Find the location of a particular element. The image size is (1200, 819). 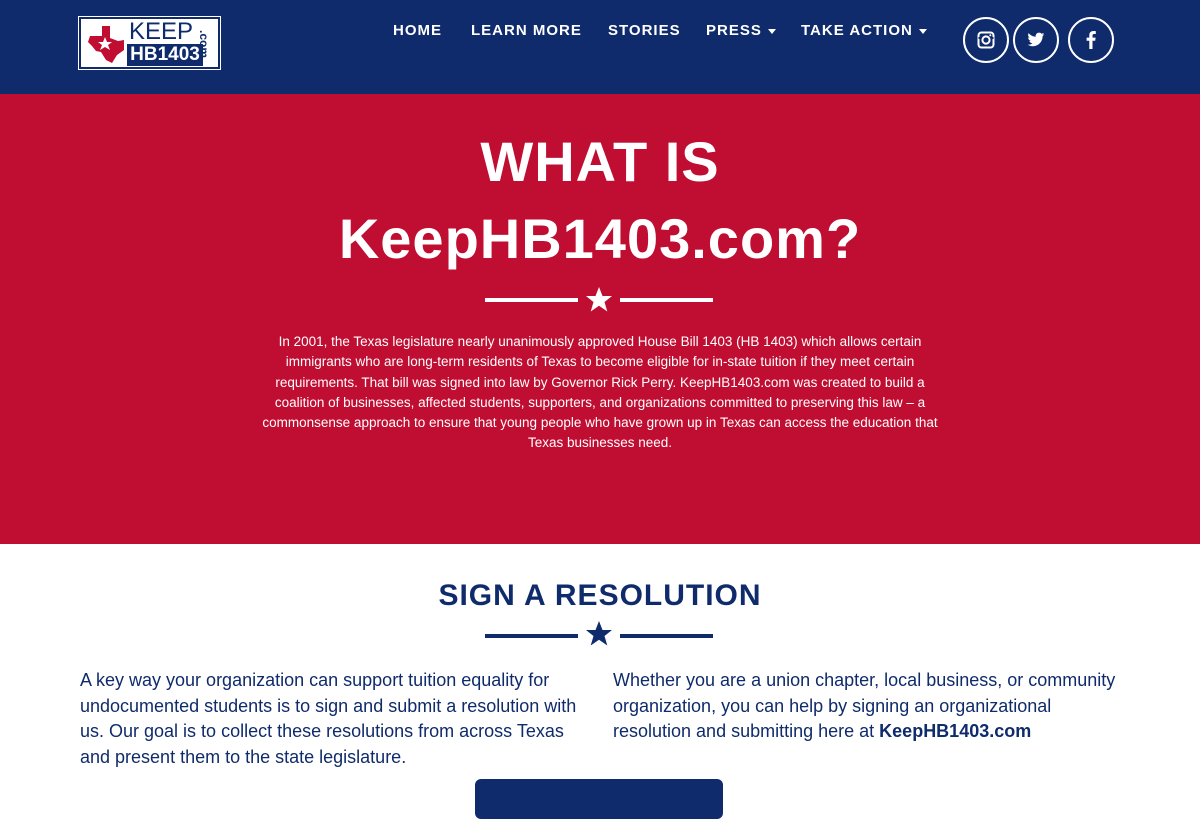

sign-resolution-button is located at coordinates (599, 799).